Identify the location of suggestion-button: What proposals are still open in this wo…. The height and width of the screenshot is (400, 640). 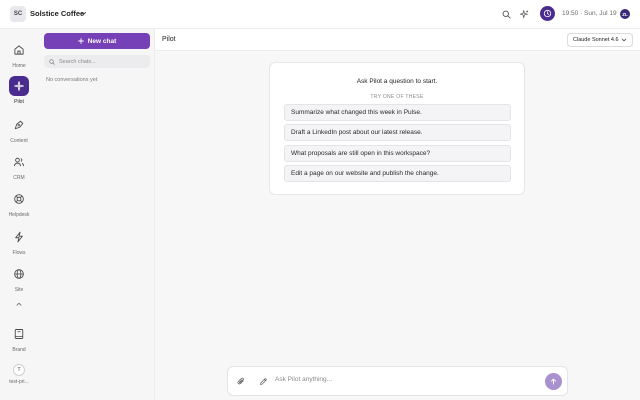
(397, 153).